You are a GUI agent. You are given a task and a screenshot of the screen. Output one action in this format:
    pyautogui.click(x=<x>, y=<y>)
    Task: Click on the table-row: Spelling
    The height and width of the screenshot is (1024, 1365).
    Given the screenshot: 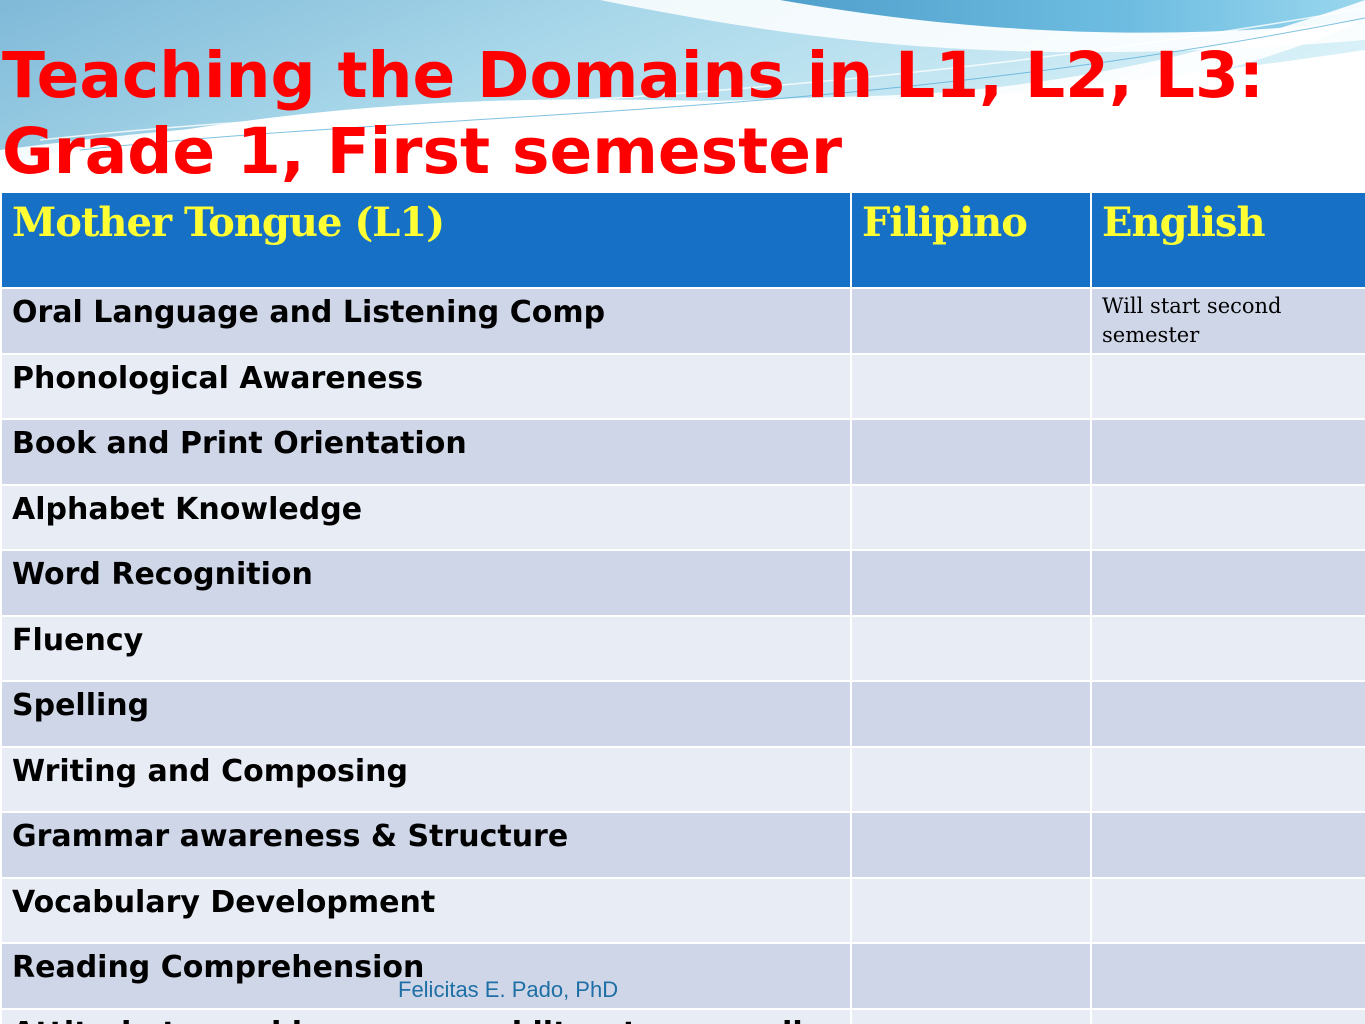 What is the action you would take?
    pyautogui.click(x=682, y=714)
    